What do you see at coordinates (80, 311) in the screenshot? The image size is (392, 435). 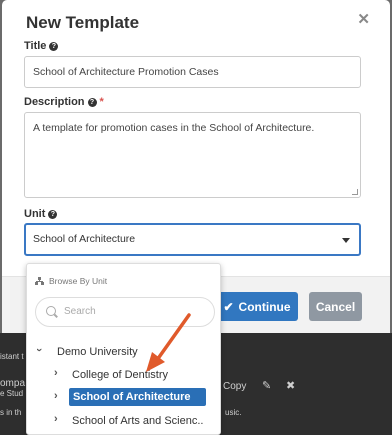 I see `search-placeholder: Search` at bounding box center [80, 311].